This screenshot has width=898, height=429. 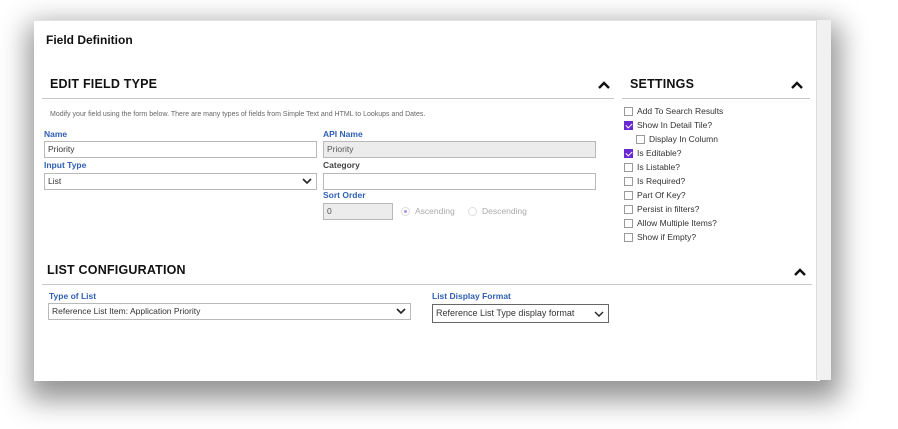 I want to click on name-field: Priority, so click(x=180, y=149).